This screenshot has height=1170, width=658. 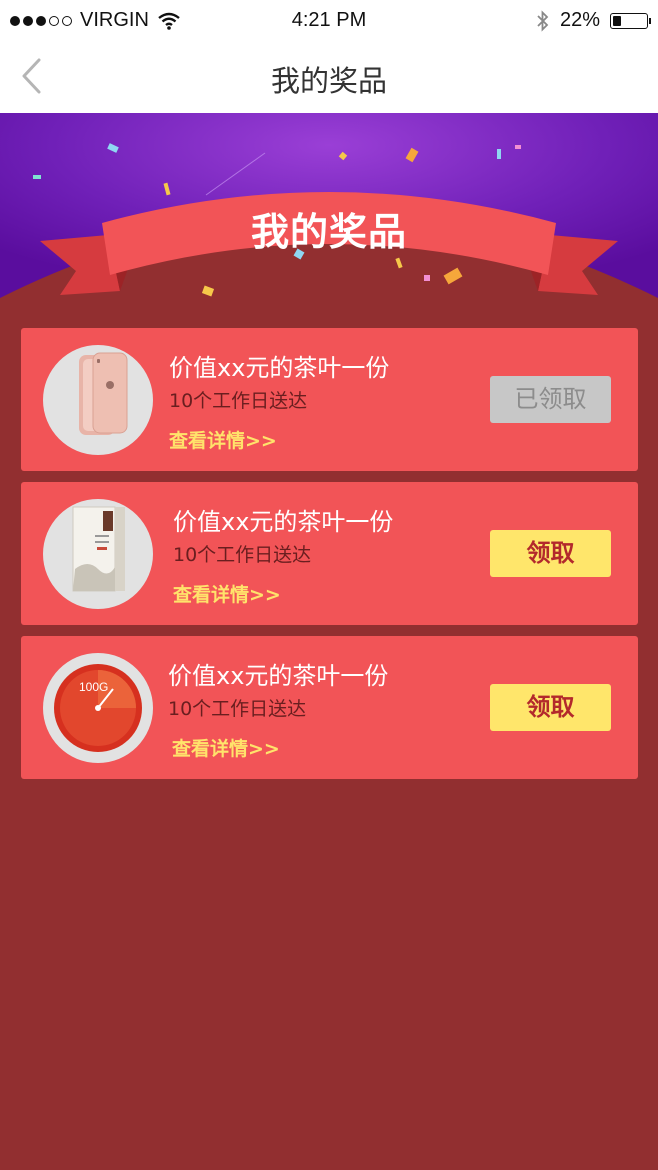 I want to click on banner-title: 我的奖品, so click(x=328, y=232).